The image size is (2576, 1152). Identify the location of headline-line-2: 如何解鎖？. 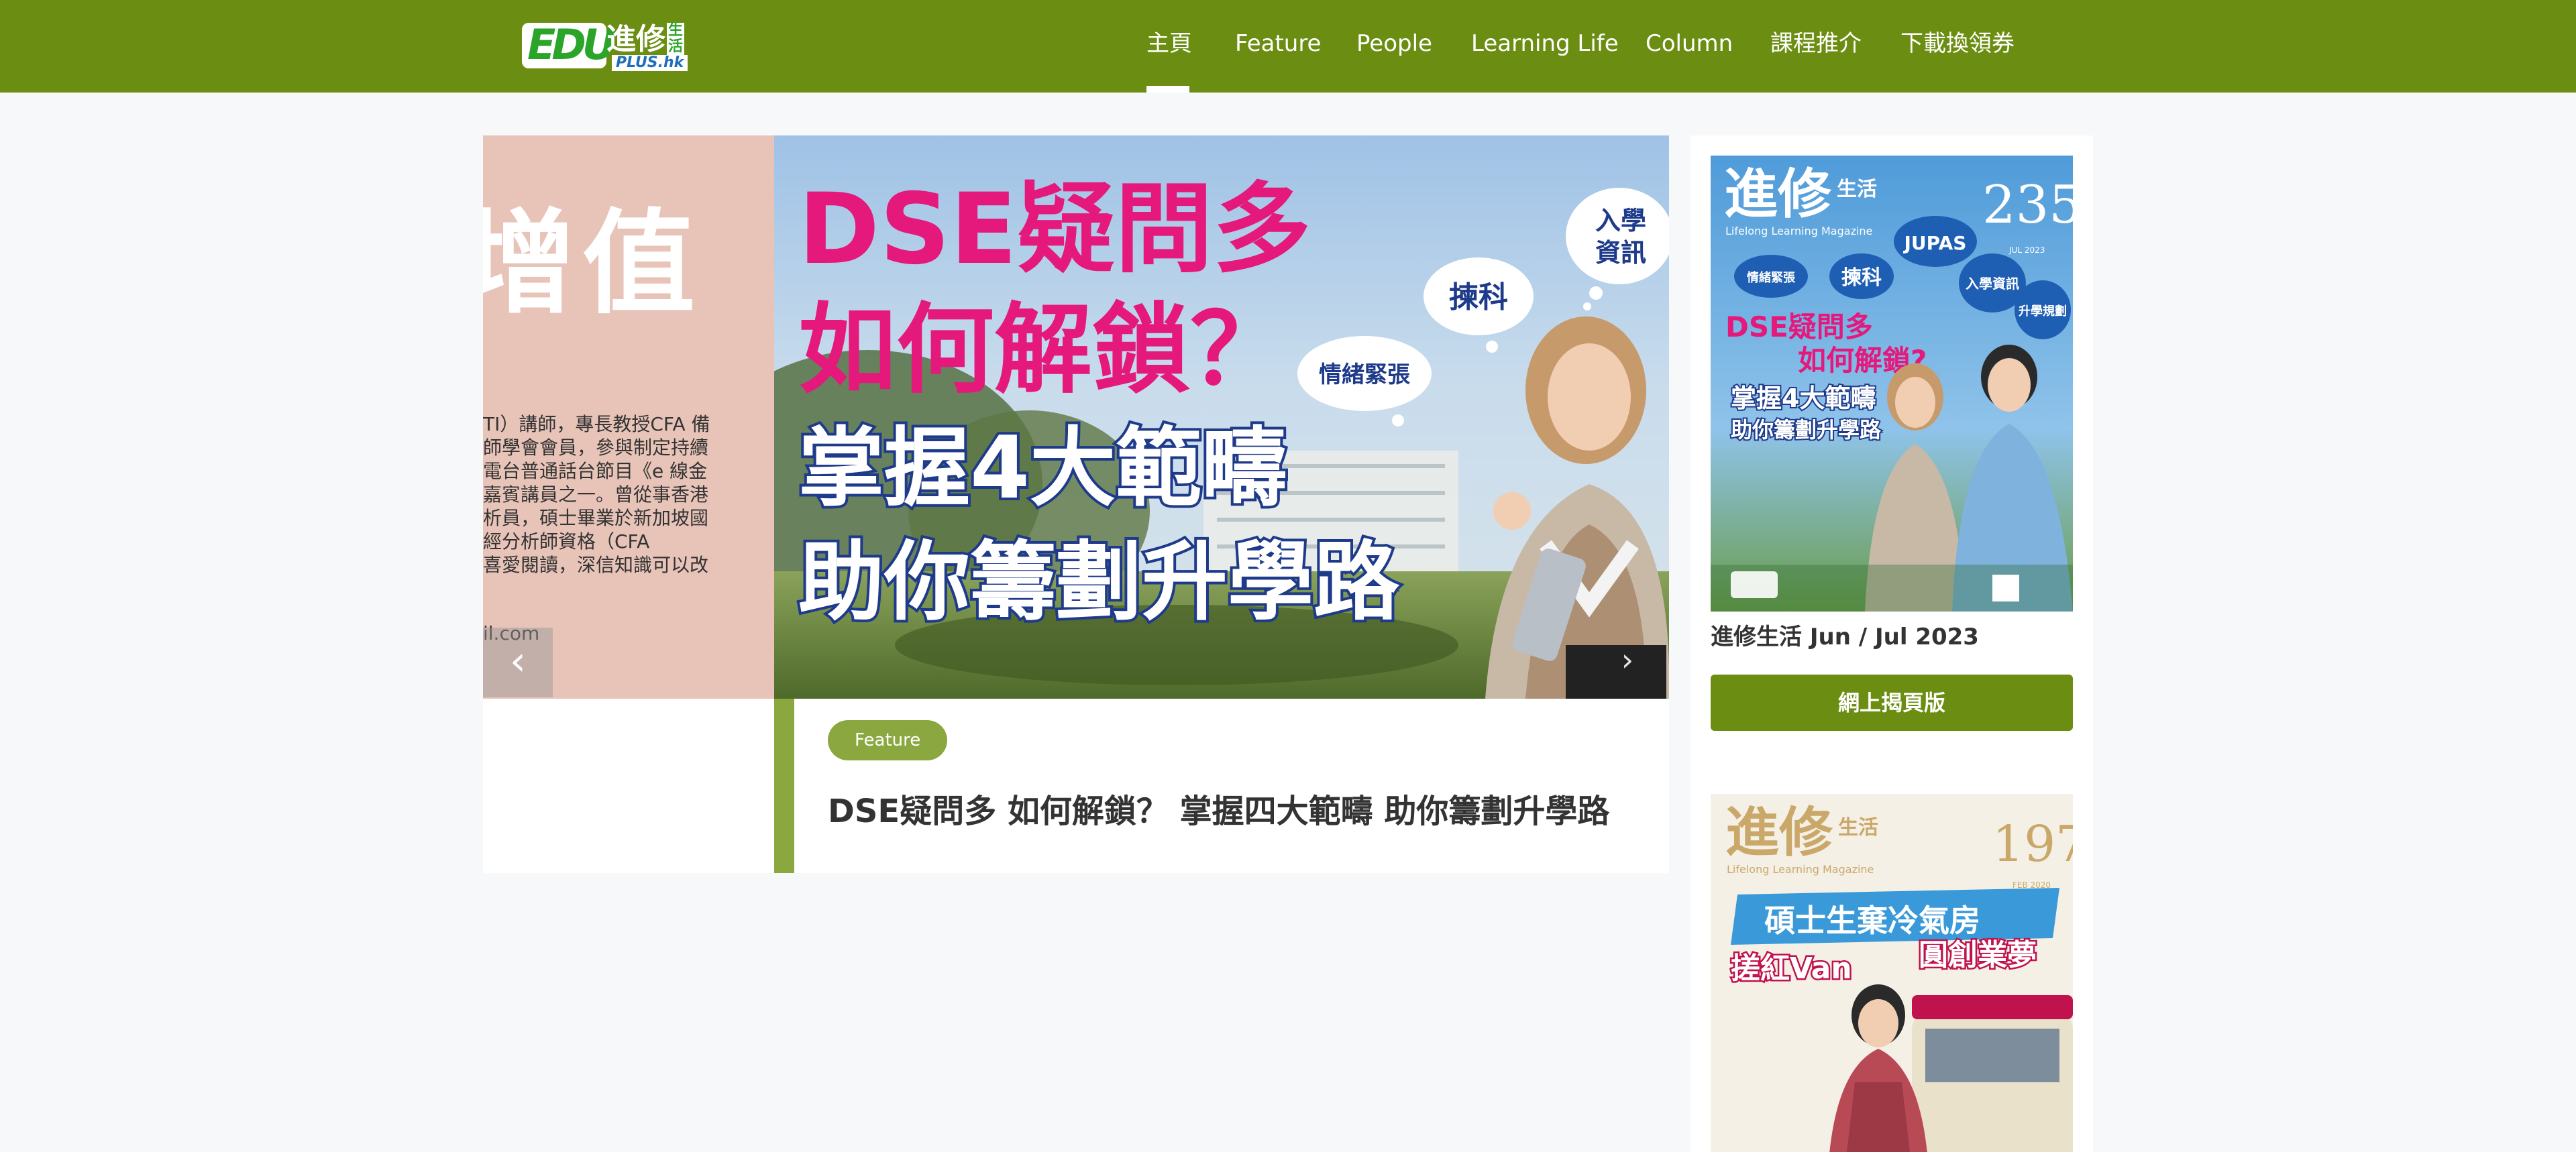
(1043, 350).